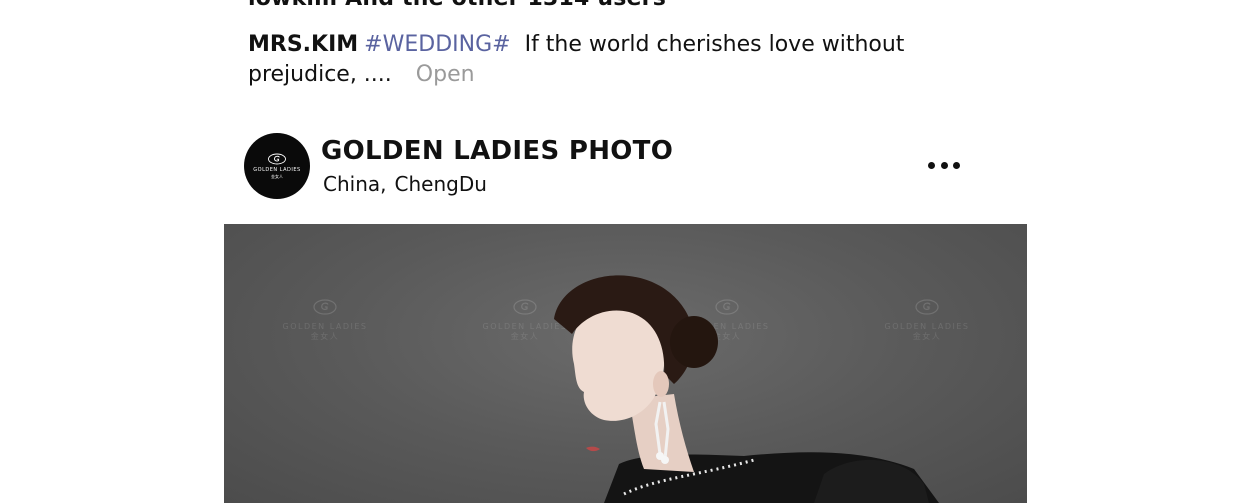 Image resolution: width=1250 pixels, height=503 pixels. What do you see at coordinates (355, 184) in the screenshot?
I see `location-country: China,` at bounding box center [355, 184].